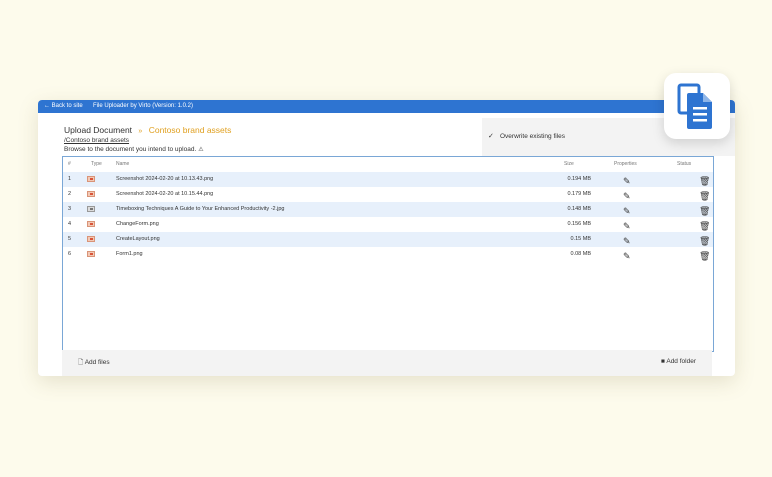 The width and height of the screenshot is (772, 477). I want to click on row-number: 2, so click(70, 194).